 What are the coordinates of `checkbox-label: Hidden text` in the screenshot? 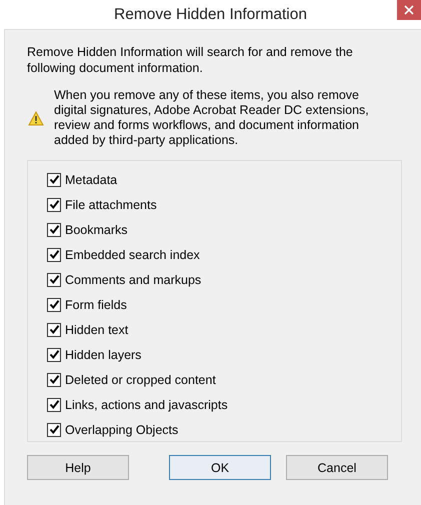 It's located at (96, 329).